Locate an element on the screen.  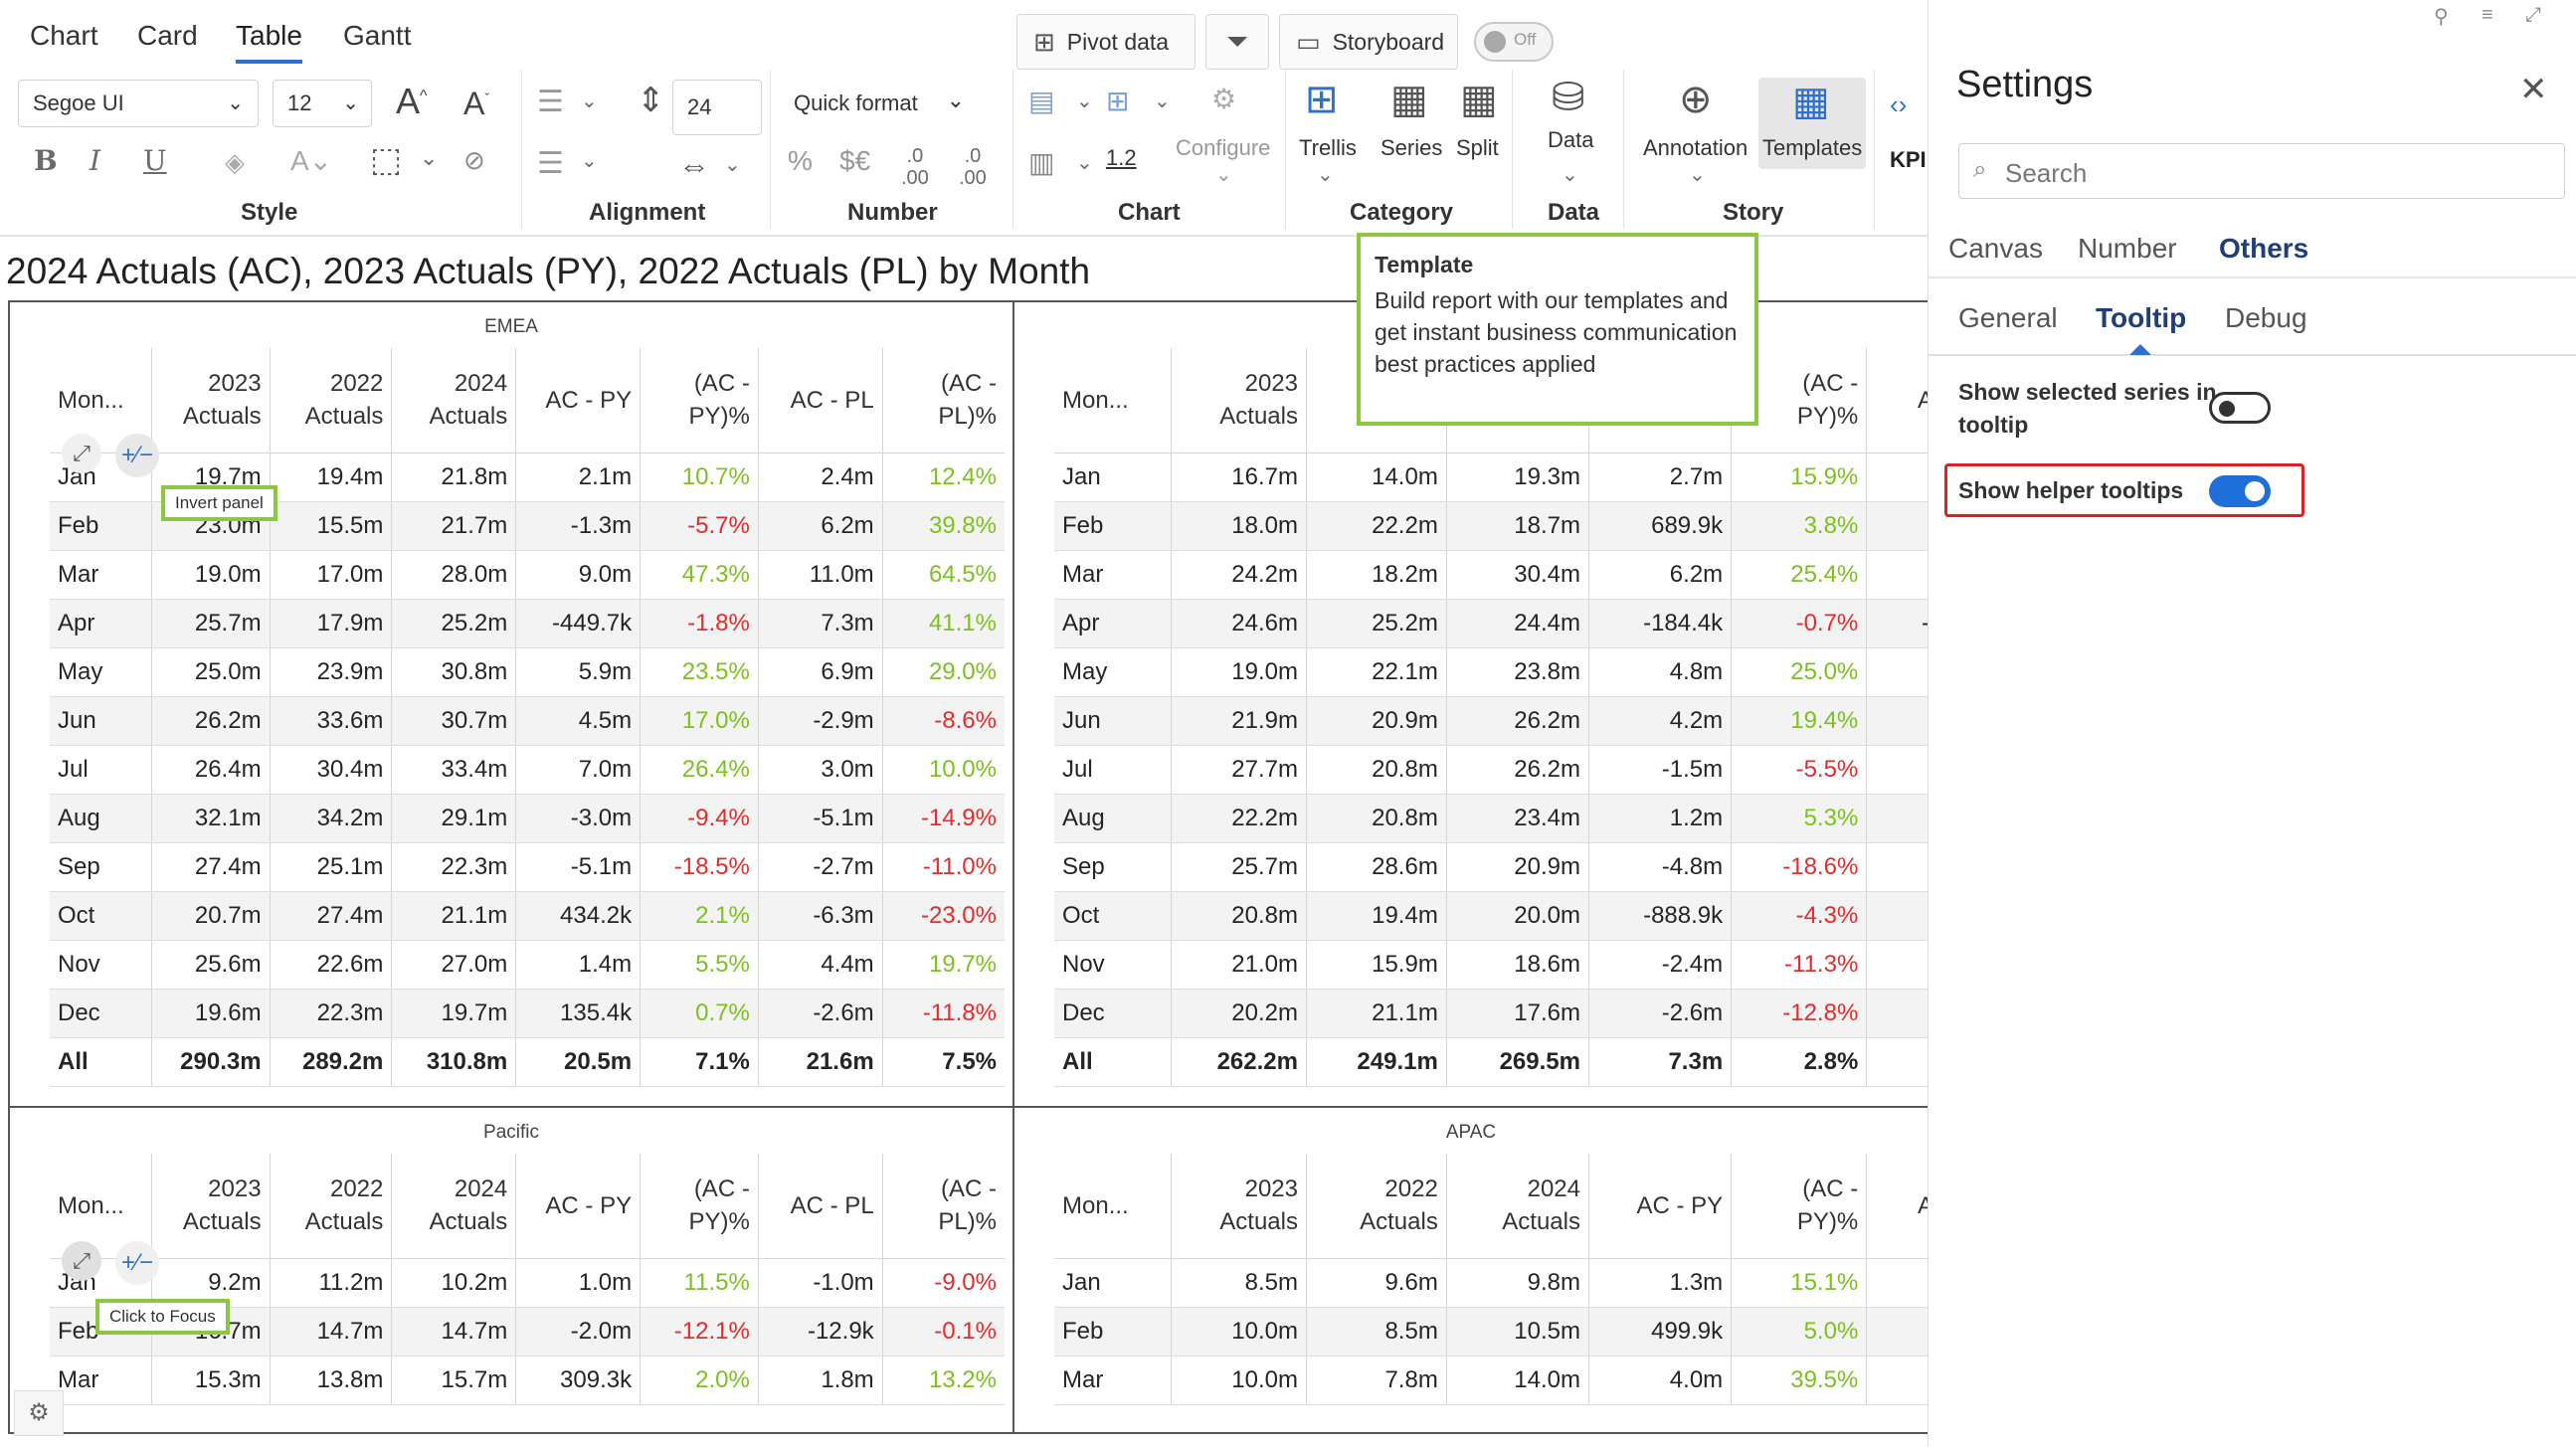
table-row: Dec 19.6m 22.3m 19.7m 135.4k 0.7% -2.6m -11.8% is located at coordinates (527, 1014).